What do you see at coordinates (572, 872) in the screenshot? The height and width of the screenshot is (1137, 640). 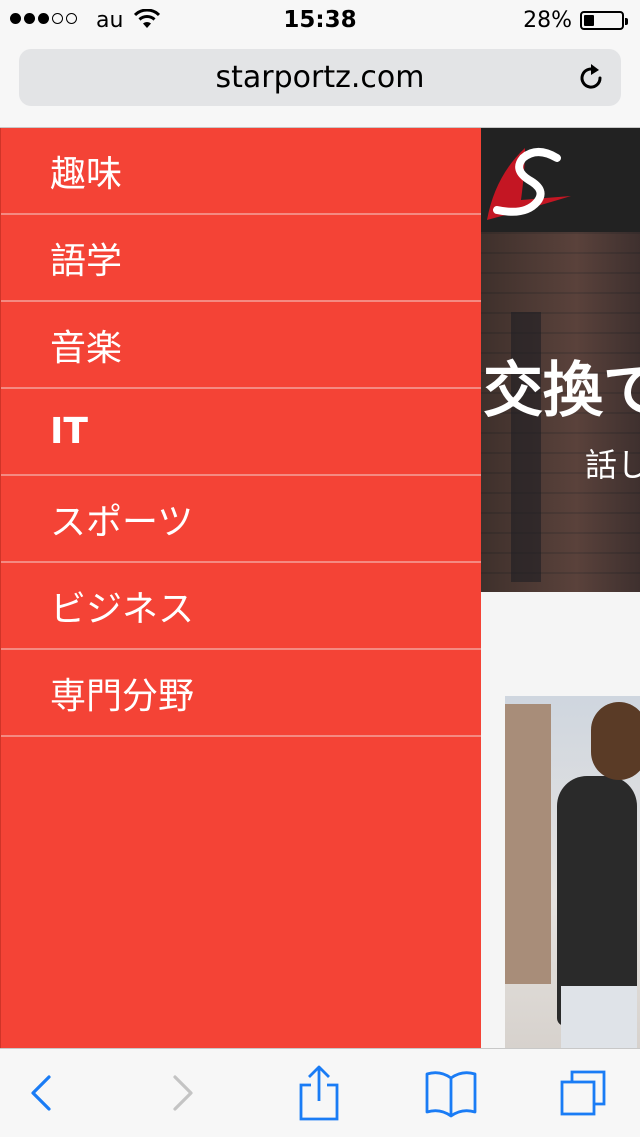 I see `featured-photo` at bounding box center [572, 872].